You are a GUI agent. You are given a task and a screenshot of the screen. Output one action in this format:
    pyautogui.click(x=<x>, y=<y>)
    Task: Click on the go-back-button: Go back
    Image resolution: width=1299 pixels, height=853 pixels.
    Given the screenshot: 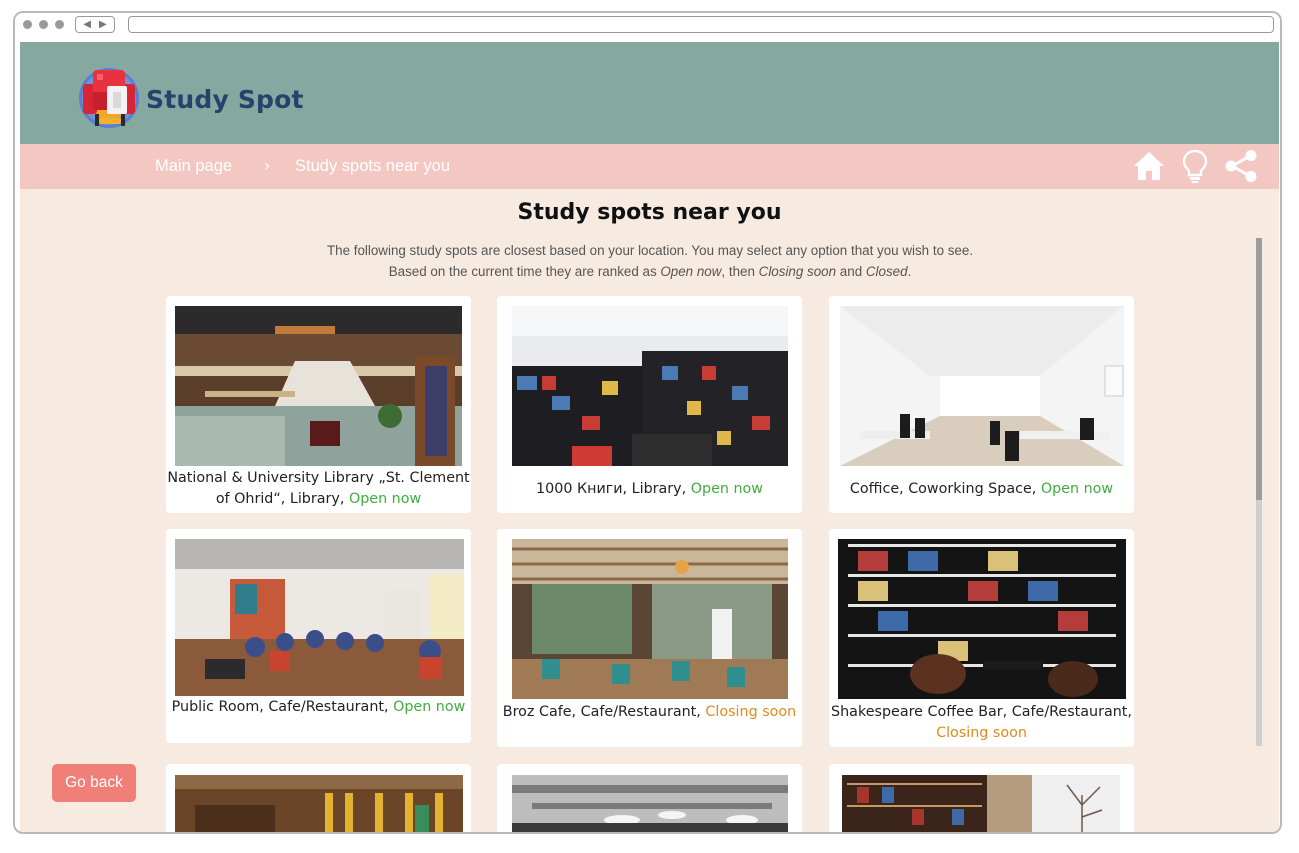 What is the action you would take?
    pyautogui.click(x=94, y=783)
    